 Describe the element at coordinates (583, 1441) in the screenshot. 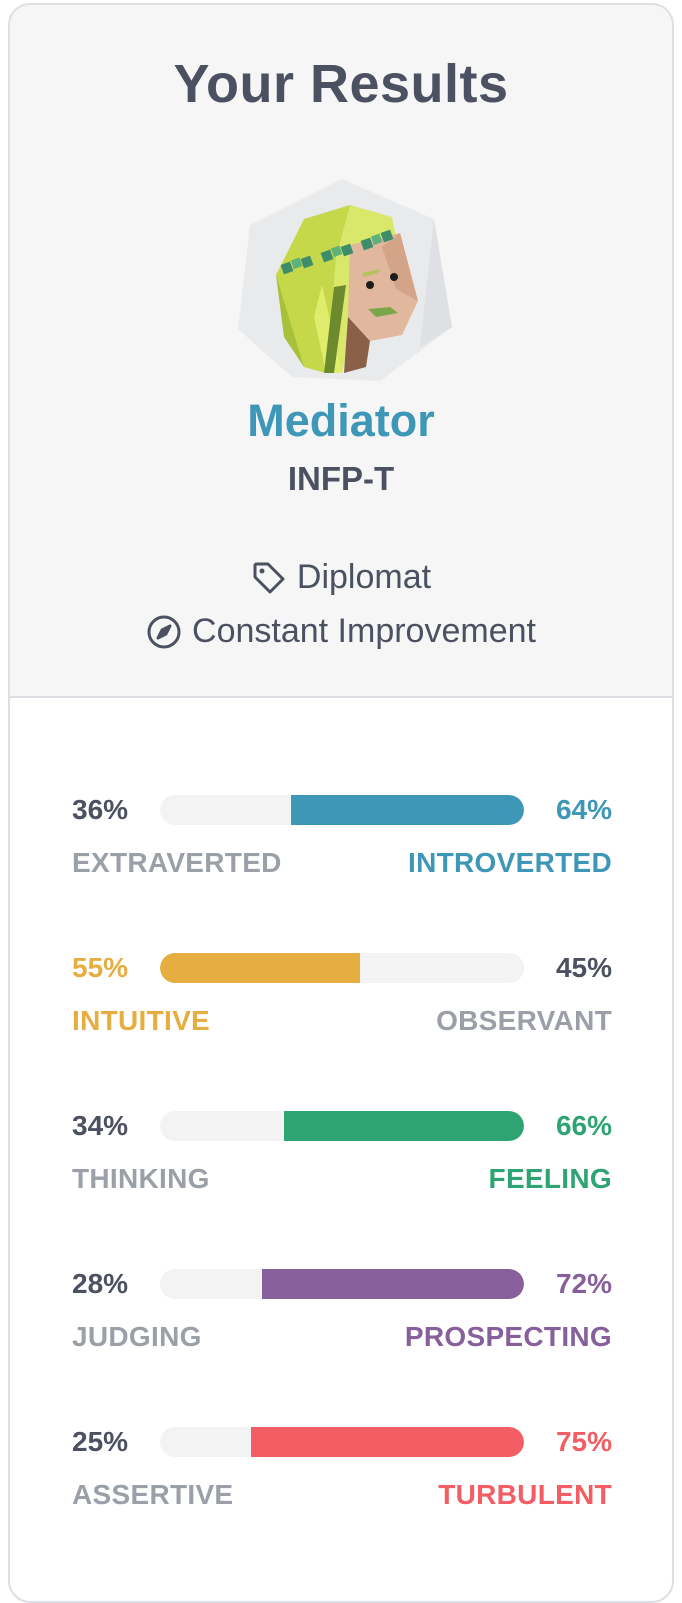

I see `trait-right-percent: 75%` at that location.